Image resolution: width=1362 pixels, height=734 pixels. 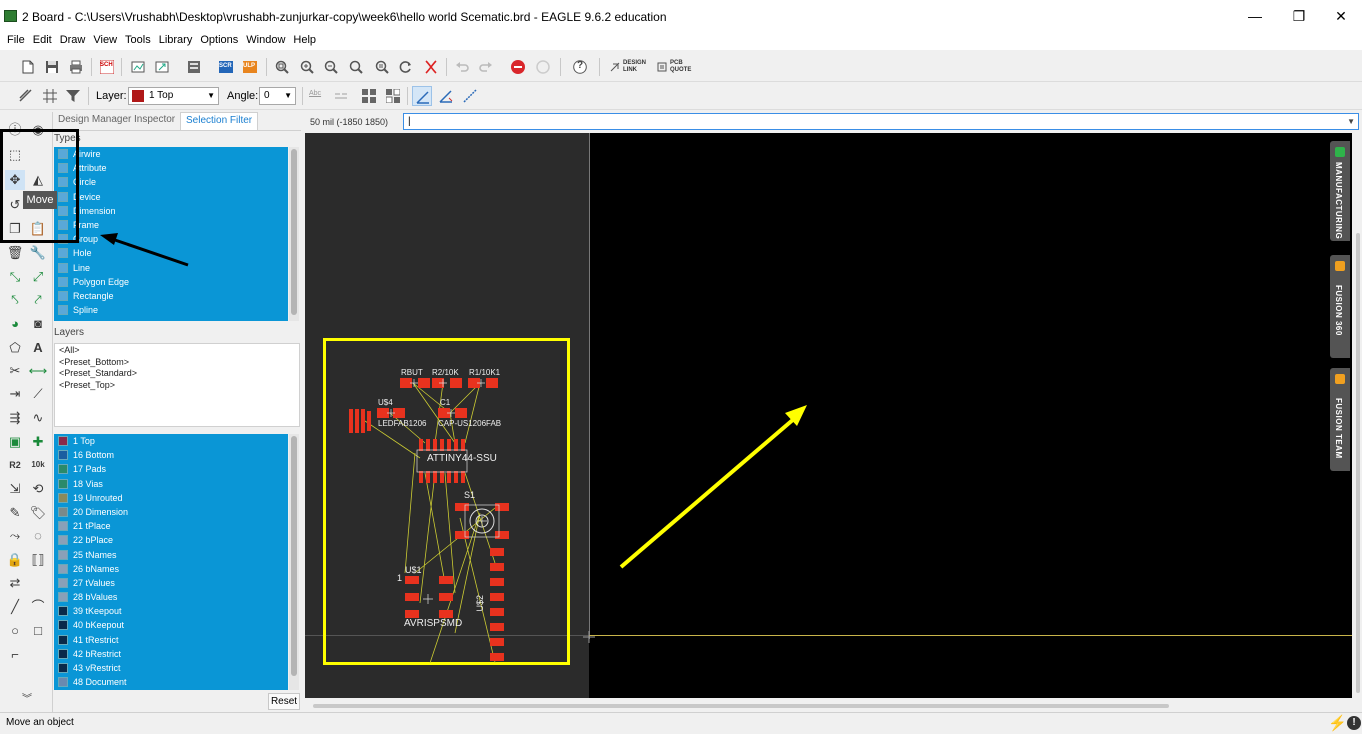 I want to click on gateswap-icon: ⇄, so click(x=15, y=583).